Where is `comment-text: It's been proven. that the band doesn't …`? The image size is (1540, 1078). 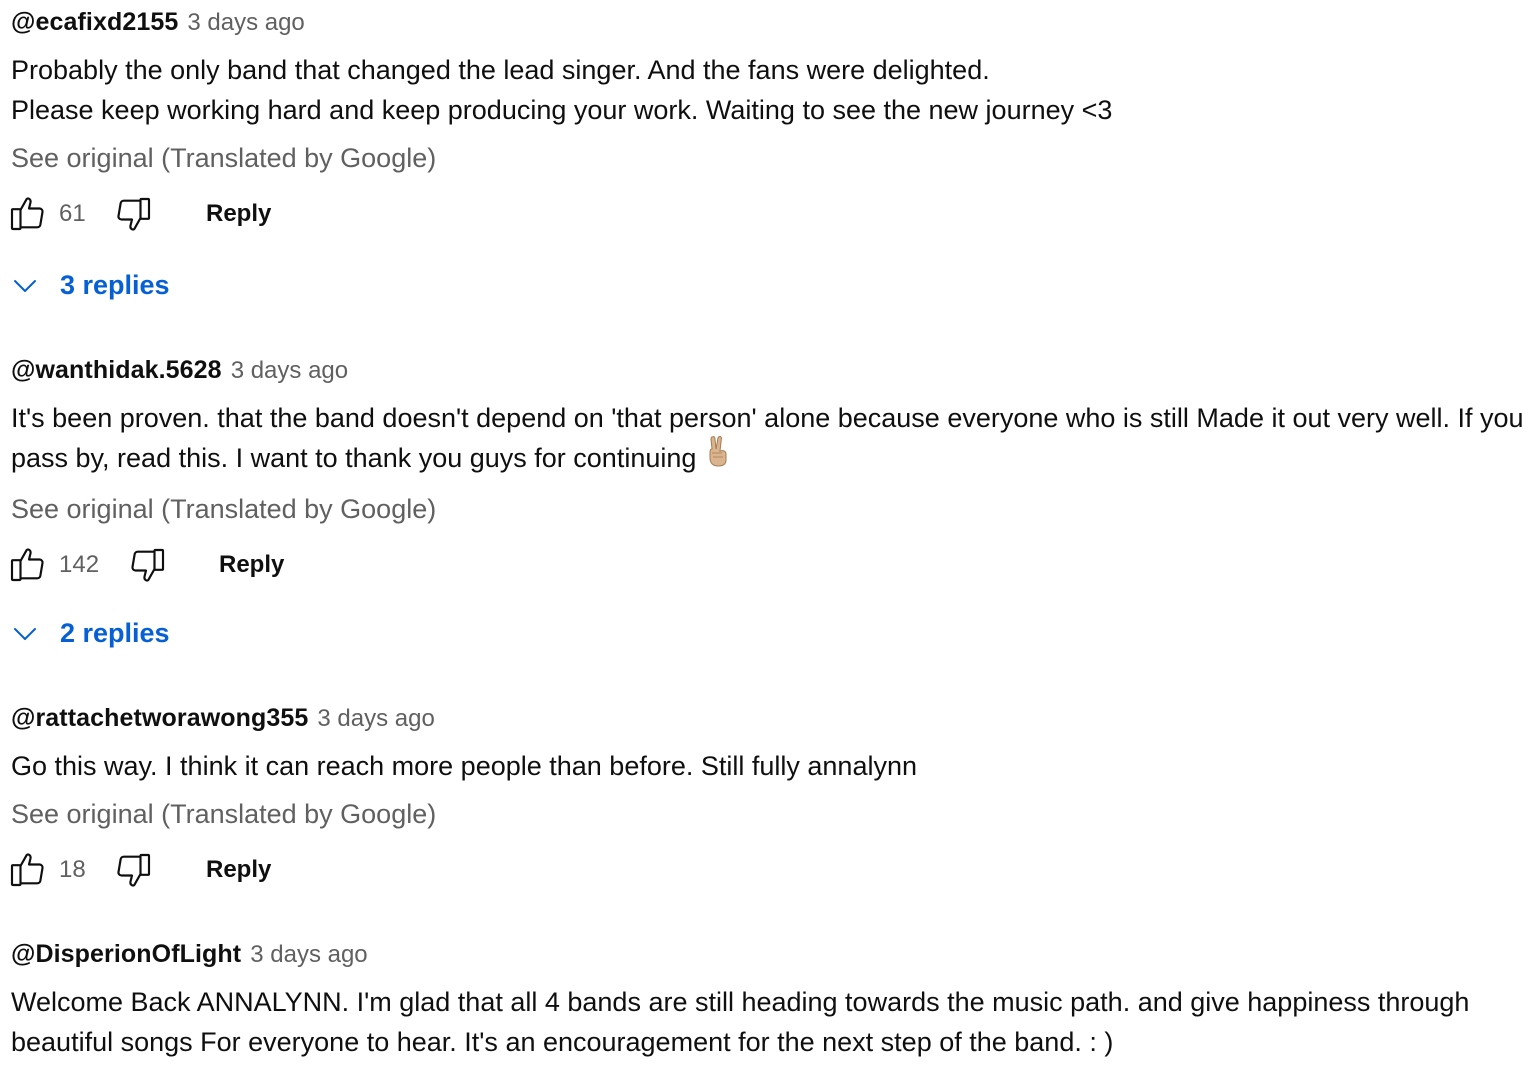
comment-text: It's been proven. that the band doesn't … is located at coordinates (771, 439).